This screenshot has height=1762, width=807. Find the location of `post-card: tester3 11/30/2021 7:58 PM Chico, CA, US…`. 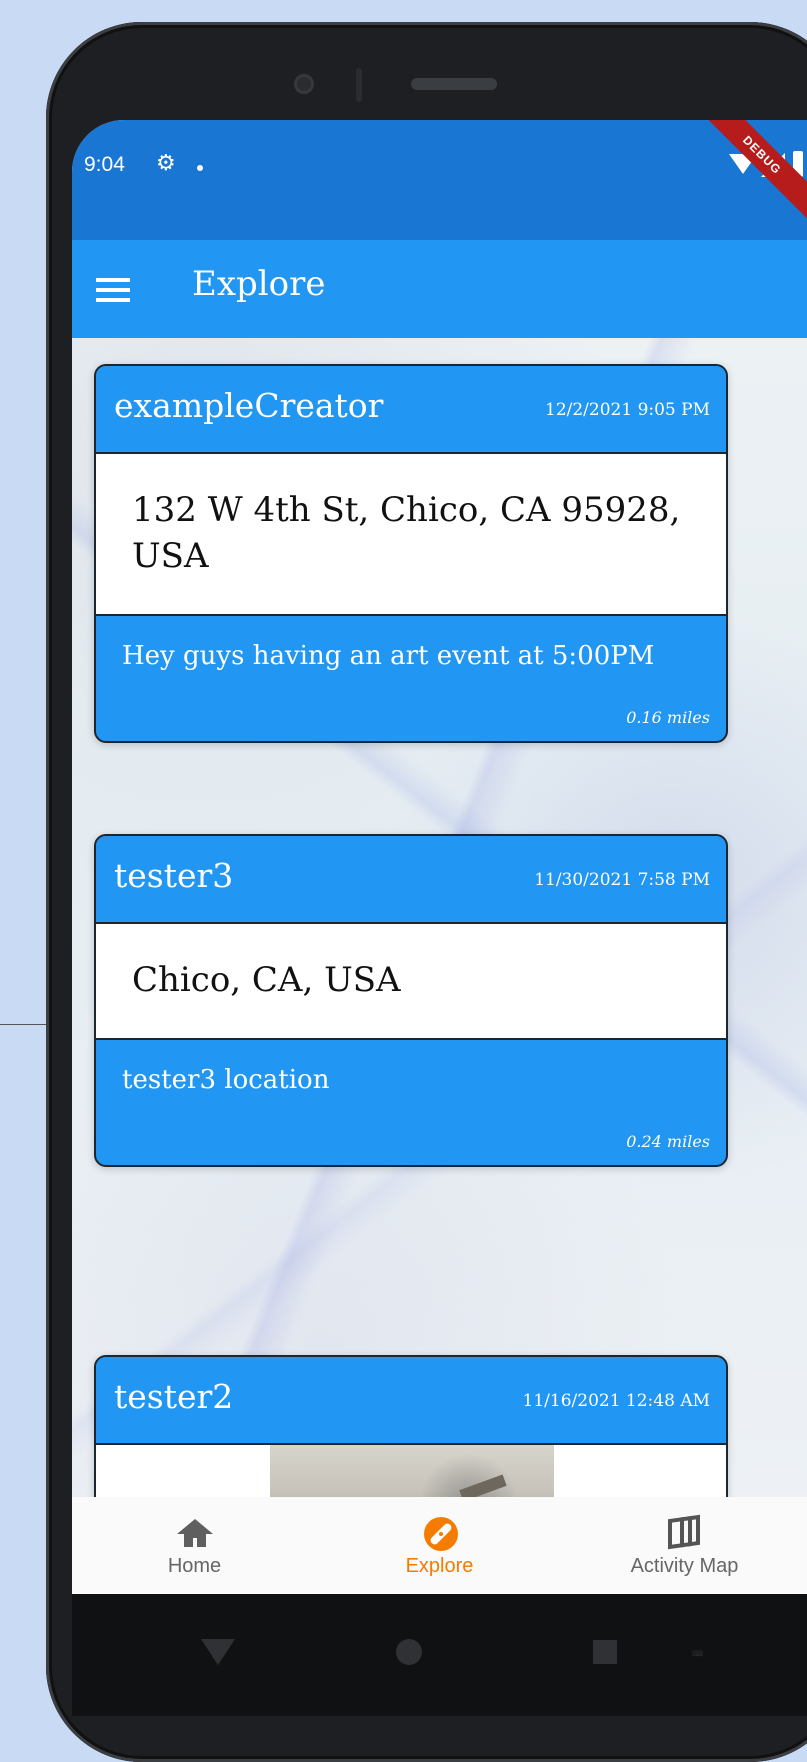

post-card: tester3 11/30/2021 7:58 PM Chico, CA, US… is located at coordinates (411, 1000).